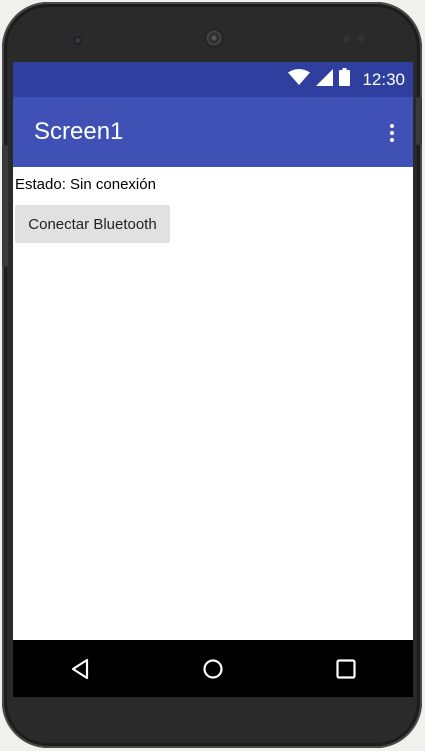 The width and height of the screenshot is (425, 751). I want to click on status-time: 12:30, so click(383, 79).